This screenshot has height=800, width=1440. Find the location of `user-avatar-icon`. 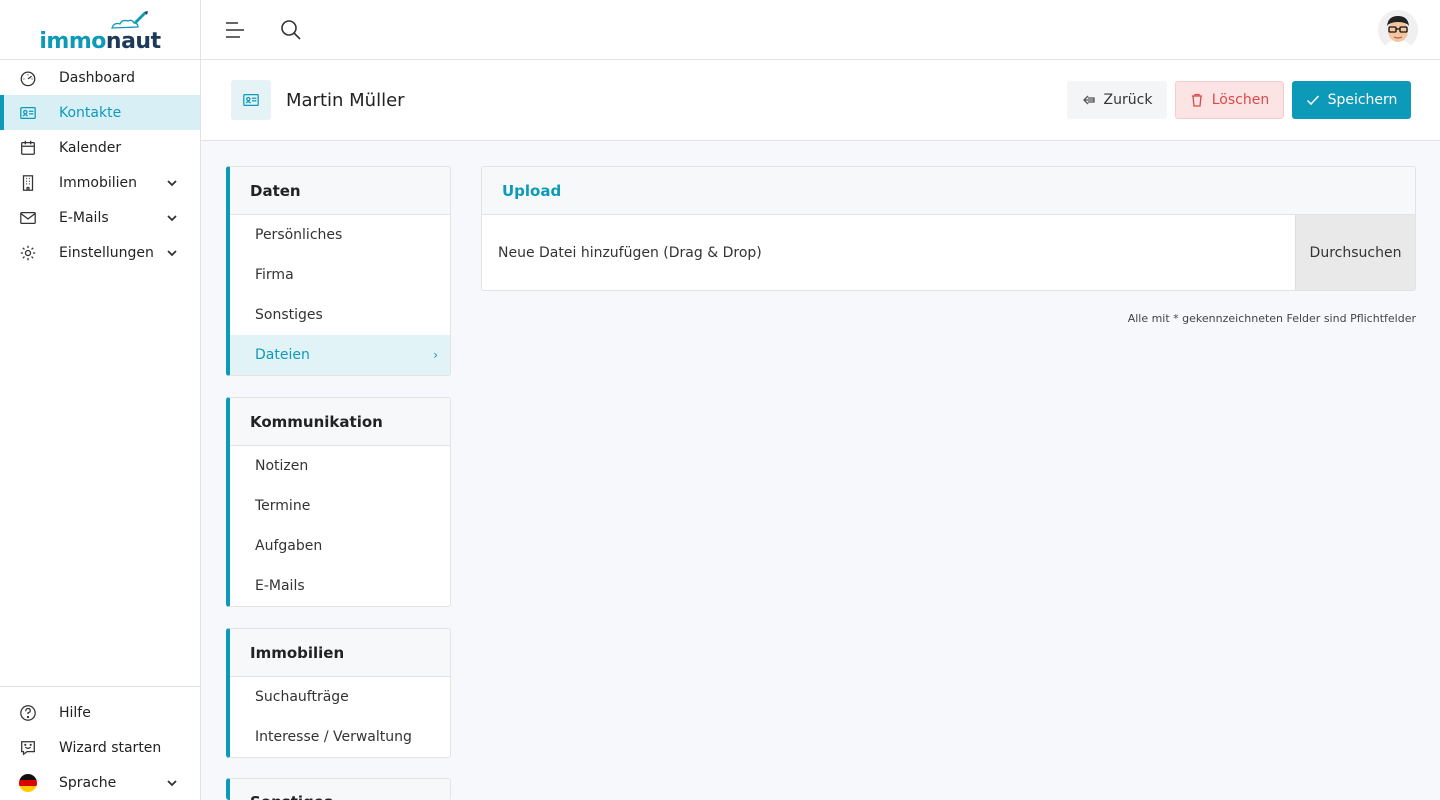

user-avatar-icon is located at coordinates (1398, 30).